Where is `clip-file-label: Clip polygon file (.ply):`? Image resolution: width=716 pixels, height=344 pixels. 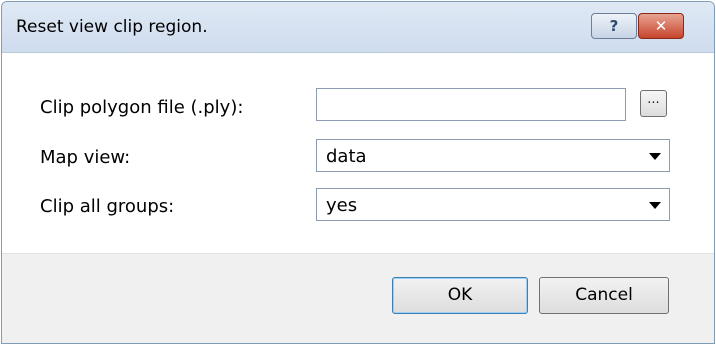 clip-file-label: Clip polygon file (.ply): is located at coordinates (142, 107).